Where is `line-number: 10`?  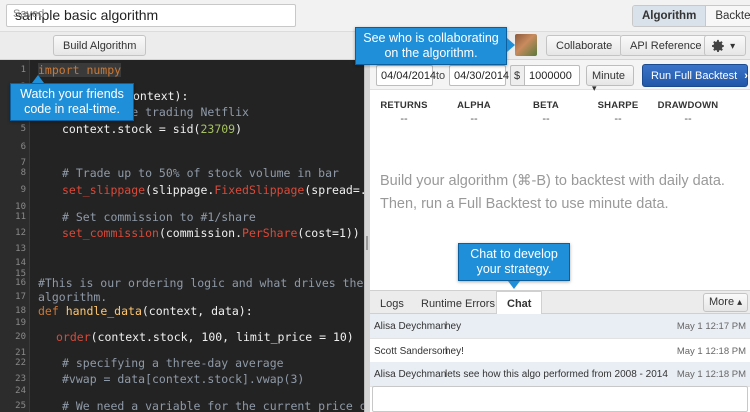
line-number: 10 is located at coordinates (20, 207).